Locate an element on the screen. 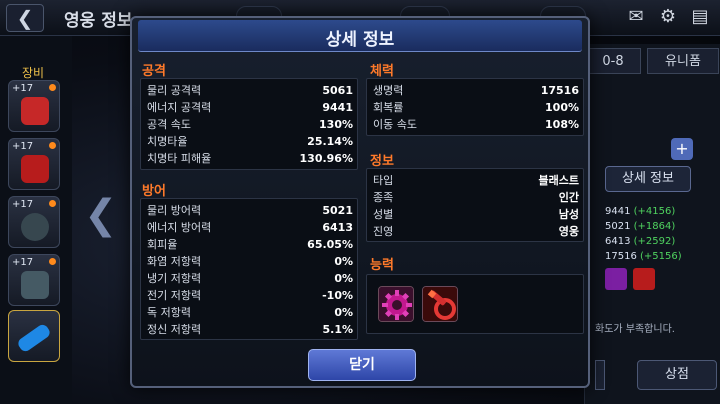  defense-heading: 방어 is located at coordinates (154, 191).